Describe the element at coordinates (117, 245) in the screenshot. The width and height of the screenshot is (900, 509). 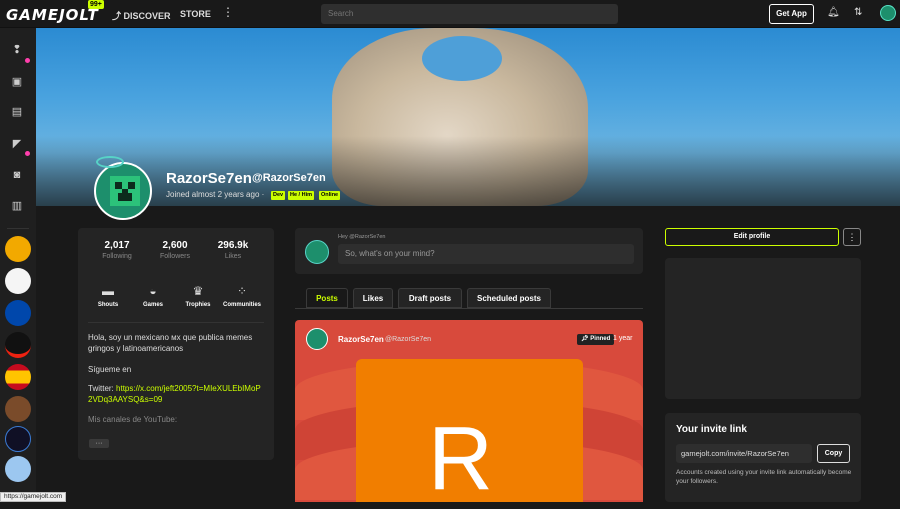
I see `following-count: 2,017` at that location.